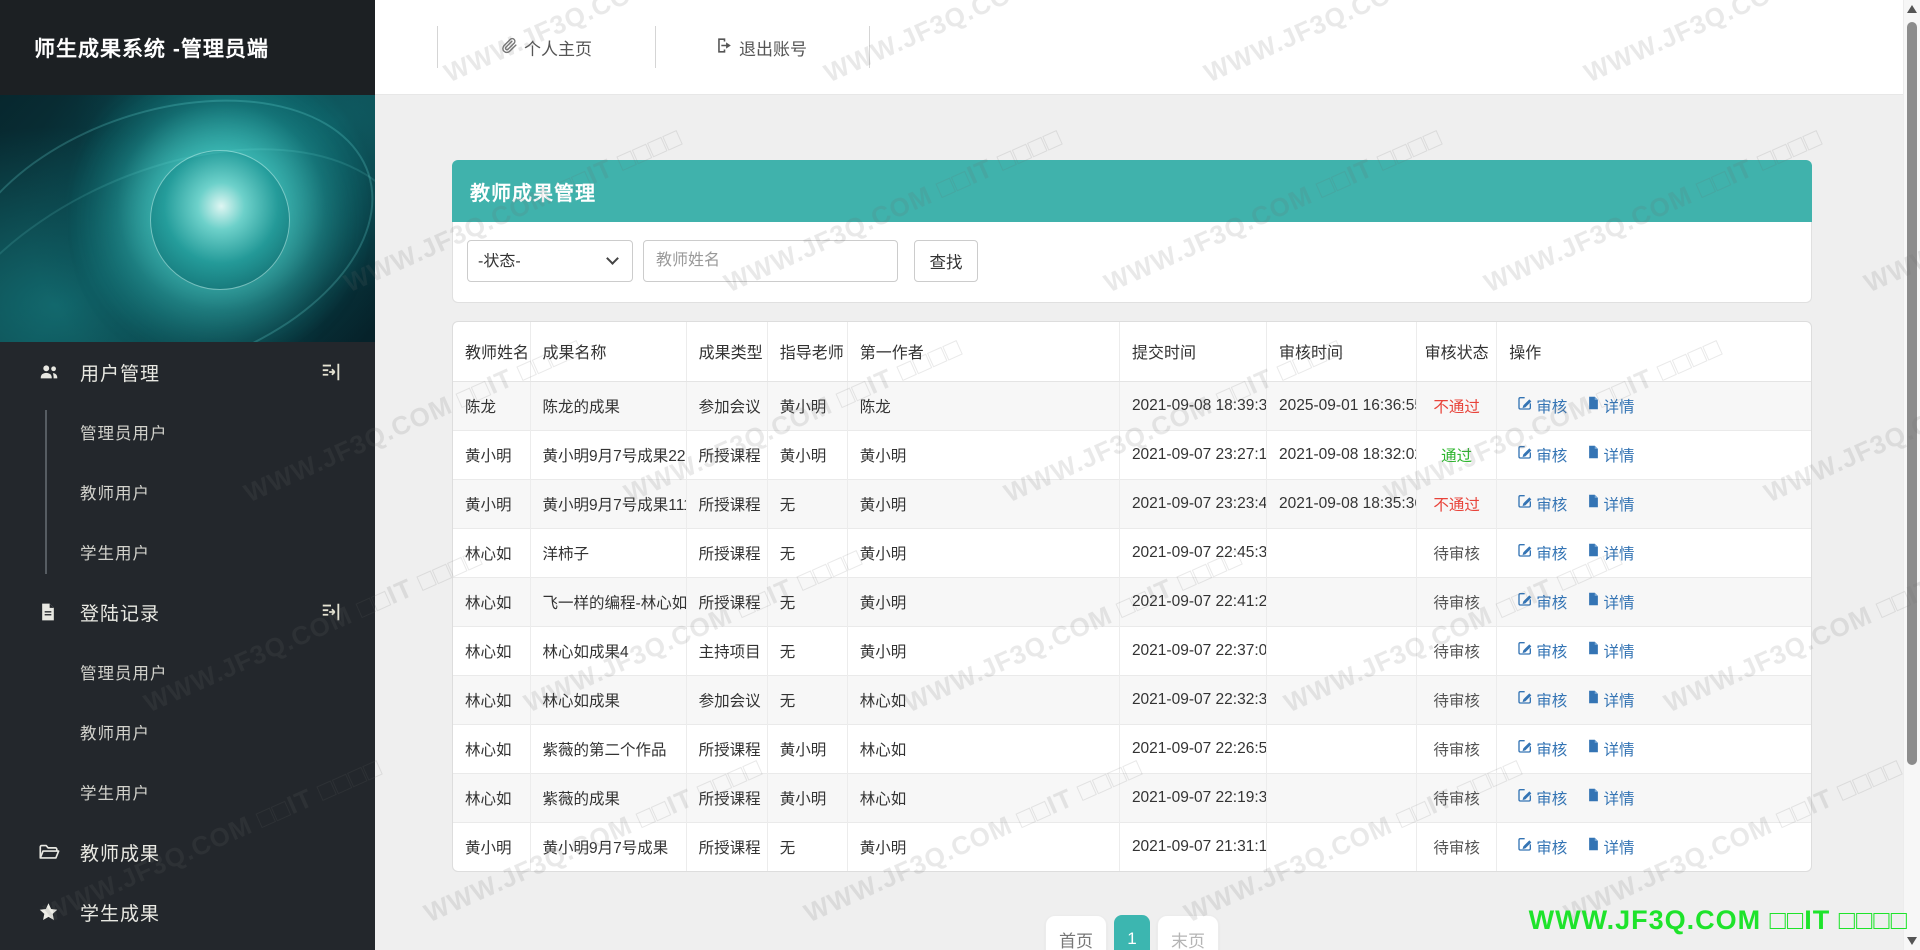 This screenshot has width=1920, height=950. I want to click on submit-time-cell: 2021-09-07 23:23:40, so click(1192, 503).